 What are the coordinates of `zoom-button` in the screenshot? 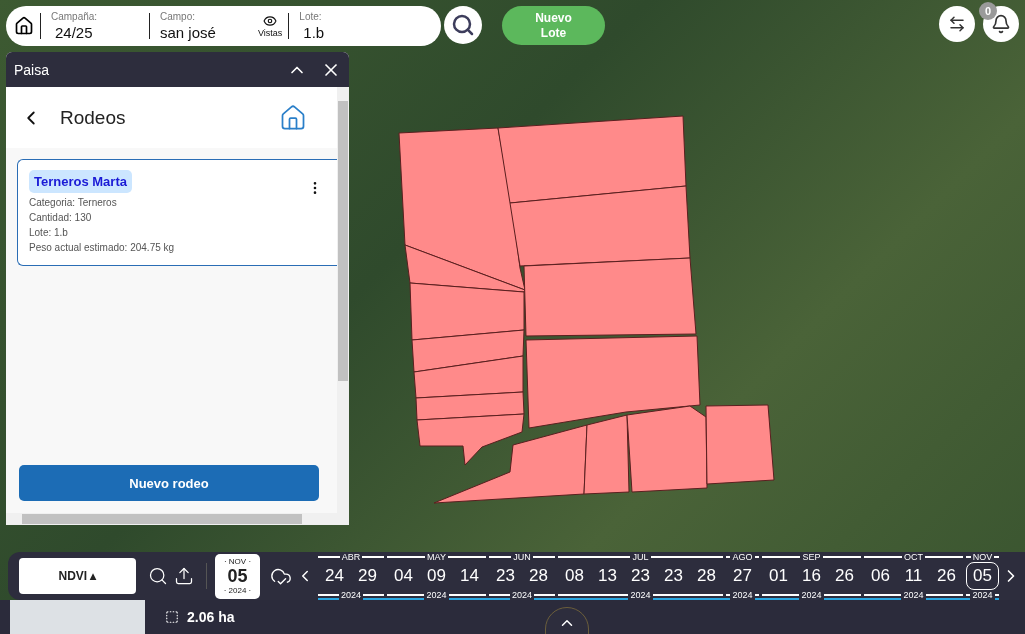 It's located at (158, 576).